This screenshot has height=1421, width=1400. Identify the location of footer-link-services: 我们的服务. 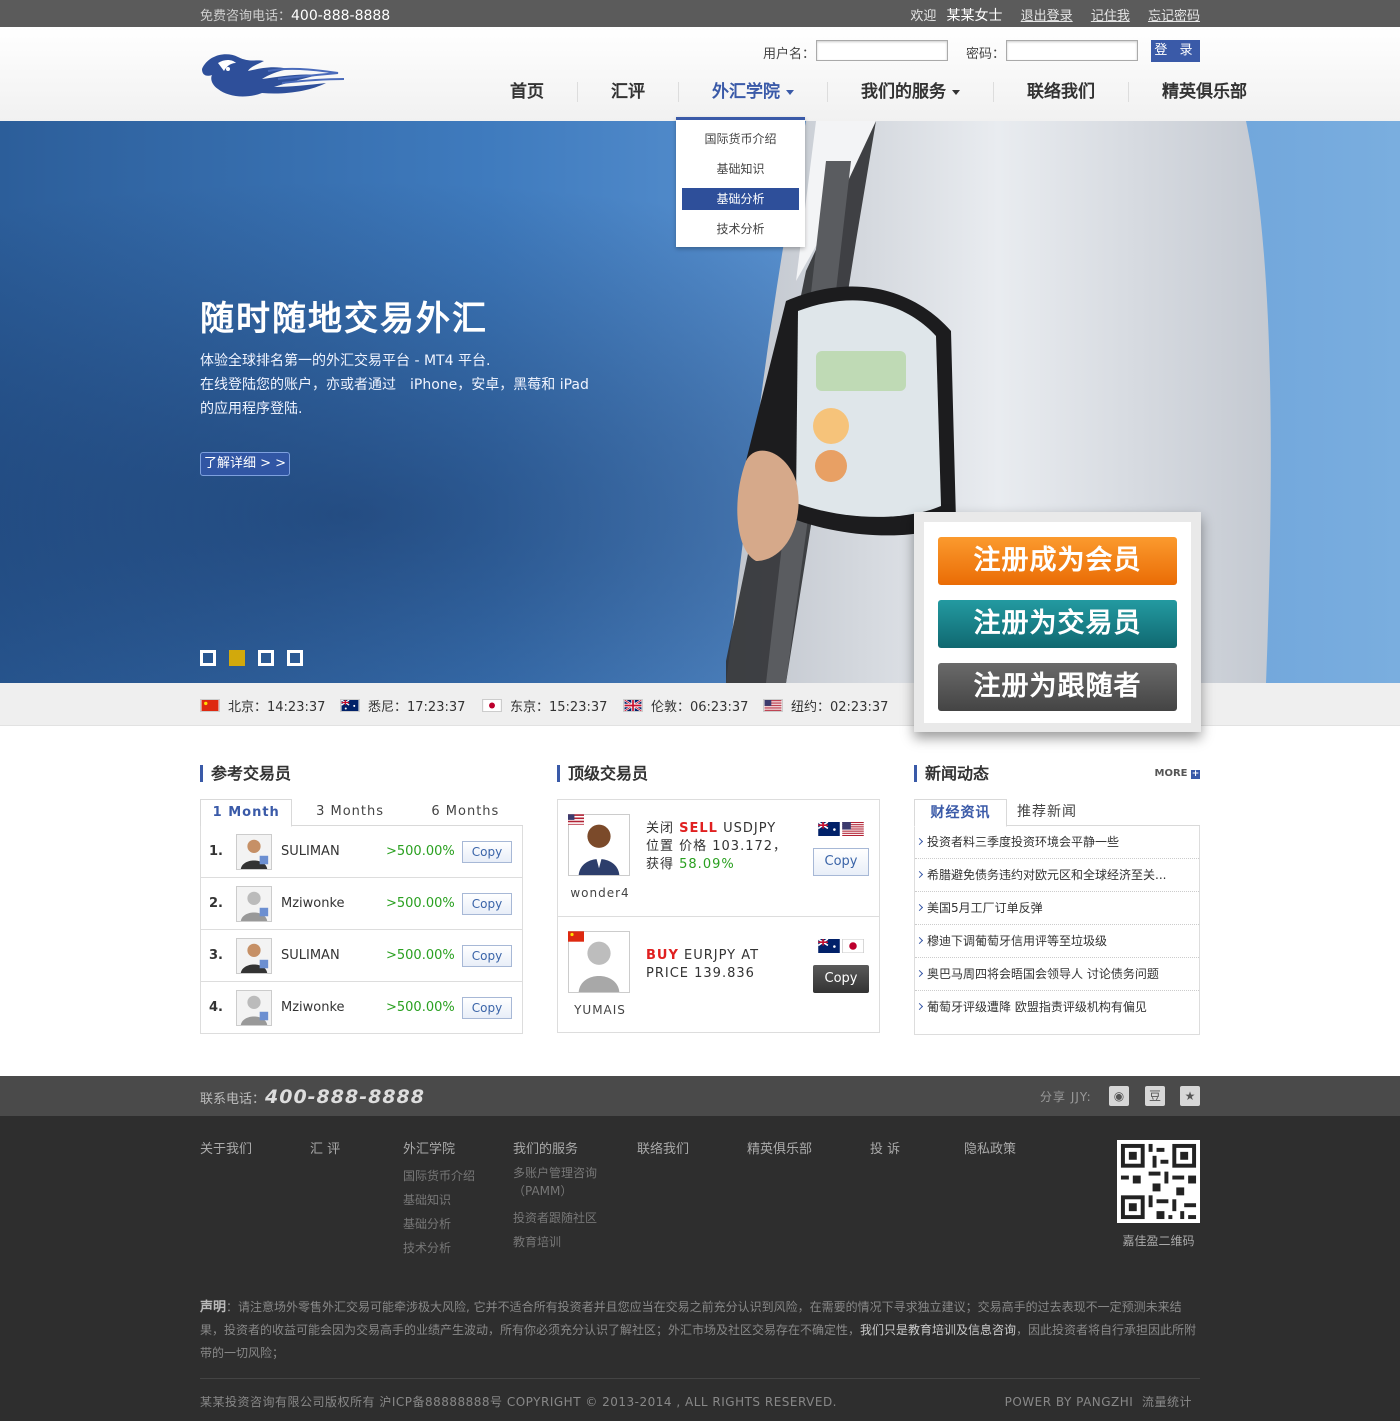
(545, 1147).